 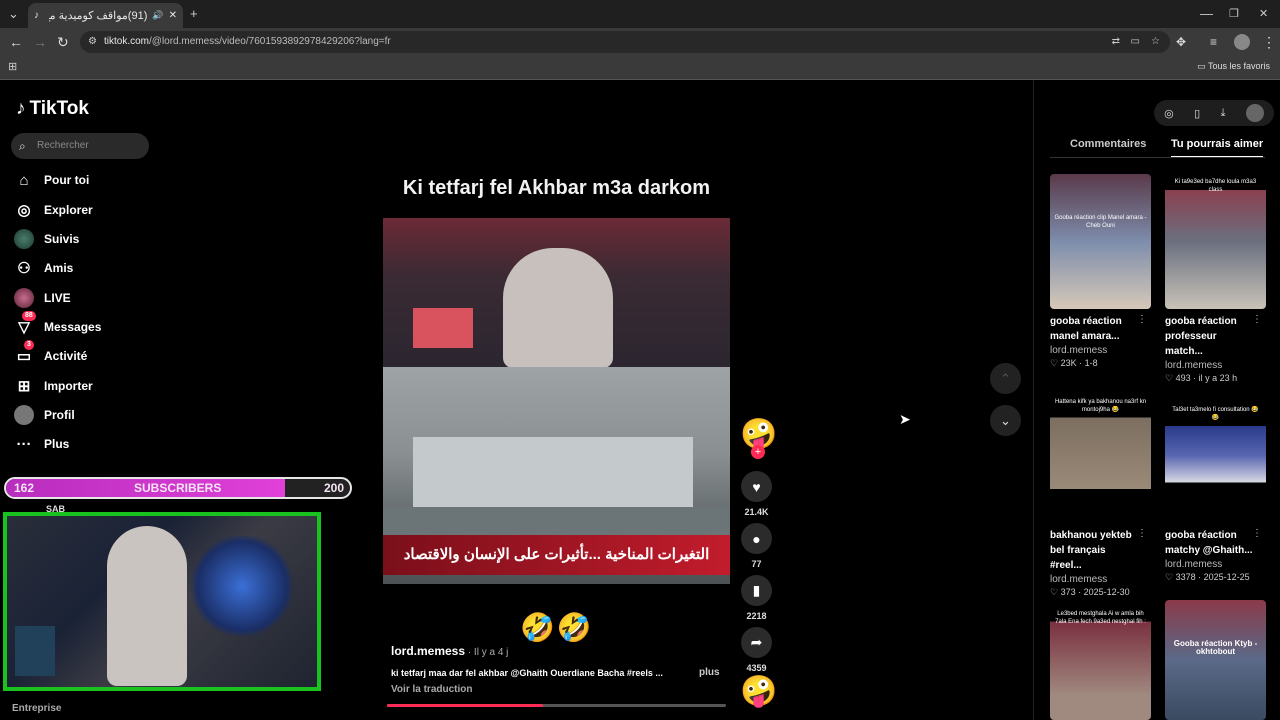 I want to click on nav-messages: ▽ 88 Messages, so click(x=57, y=324).